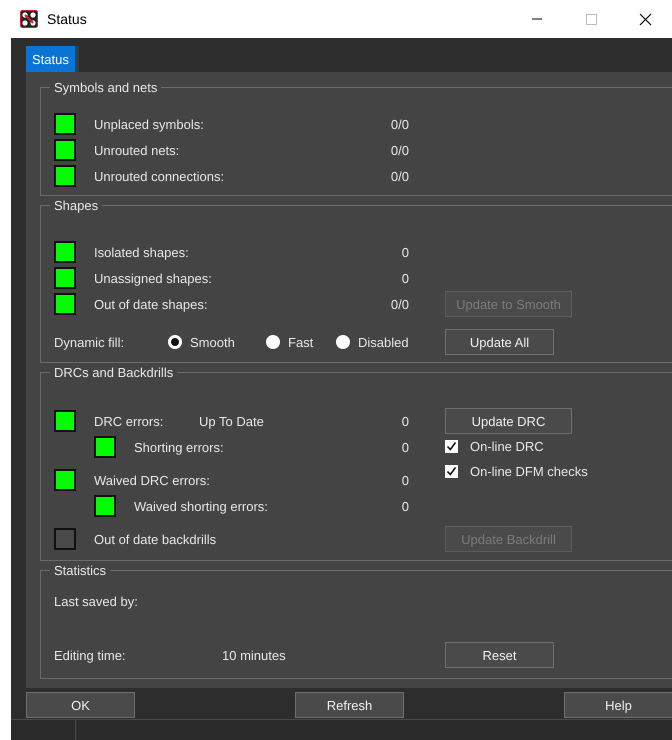  I want to click on update-button: Update DRC, so click(508, 421).